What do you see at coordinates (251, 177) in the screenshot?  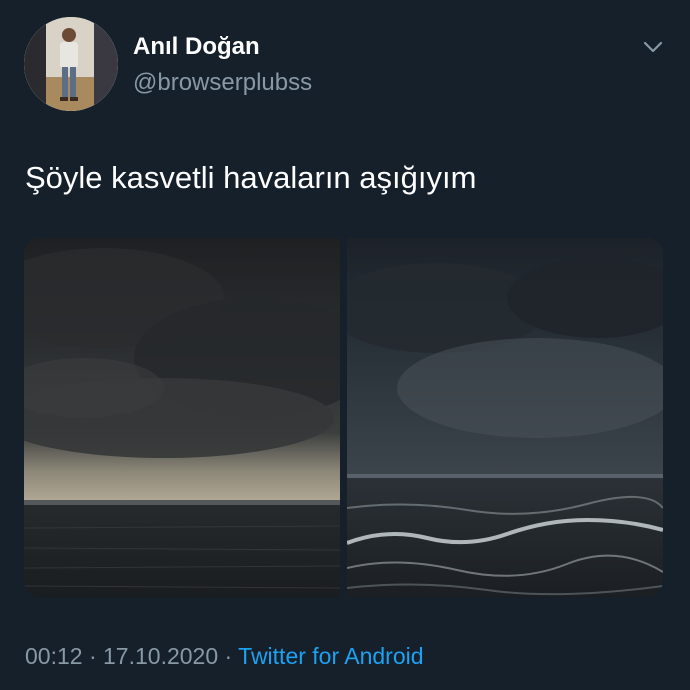 I see `tweet-text: Şöyle kasvetli havaların aşığıyım` at bounding box center [251, 177].